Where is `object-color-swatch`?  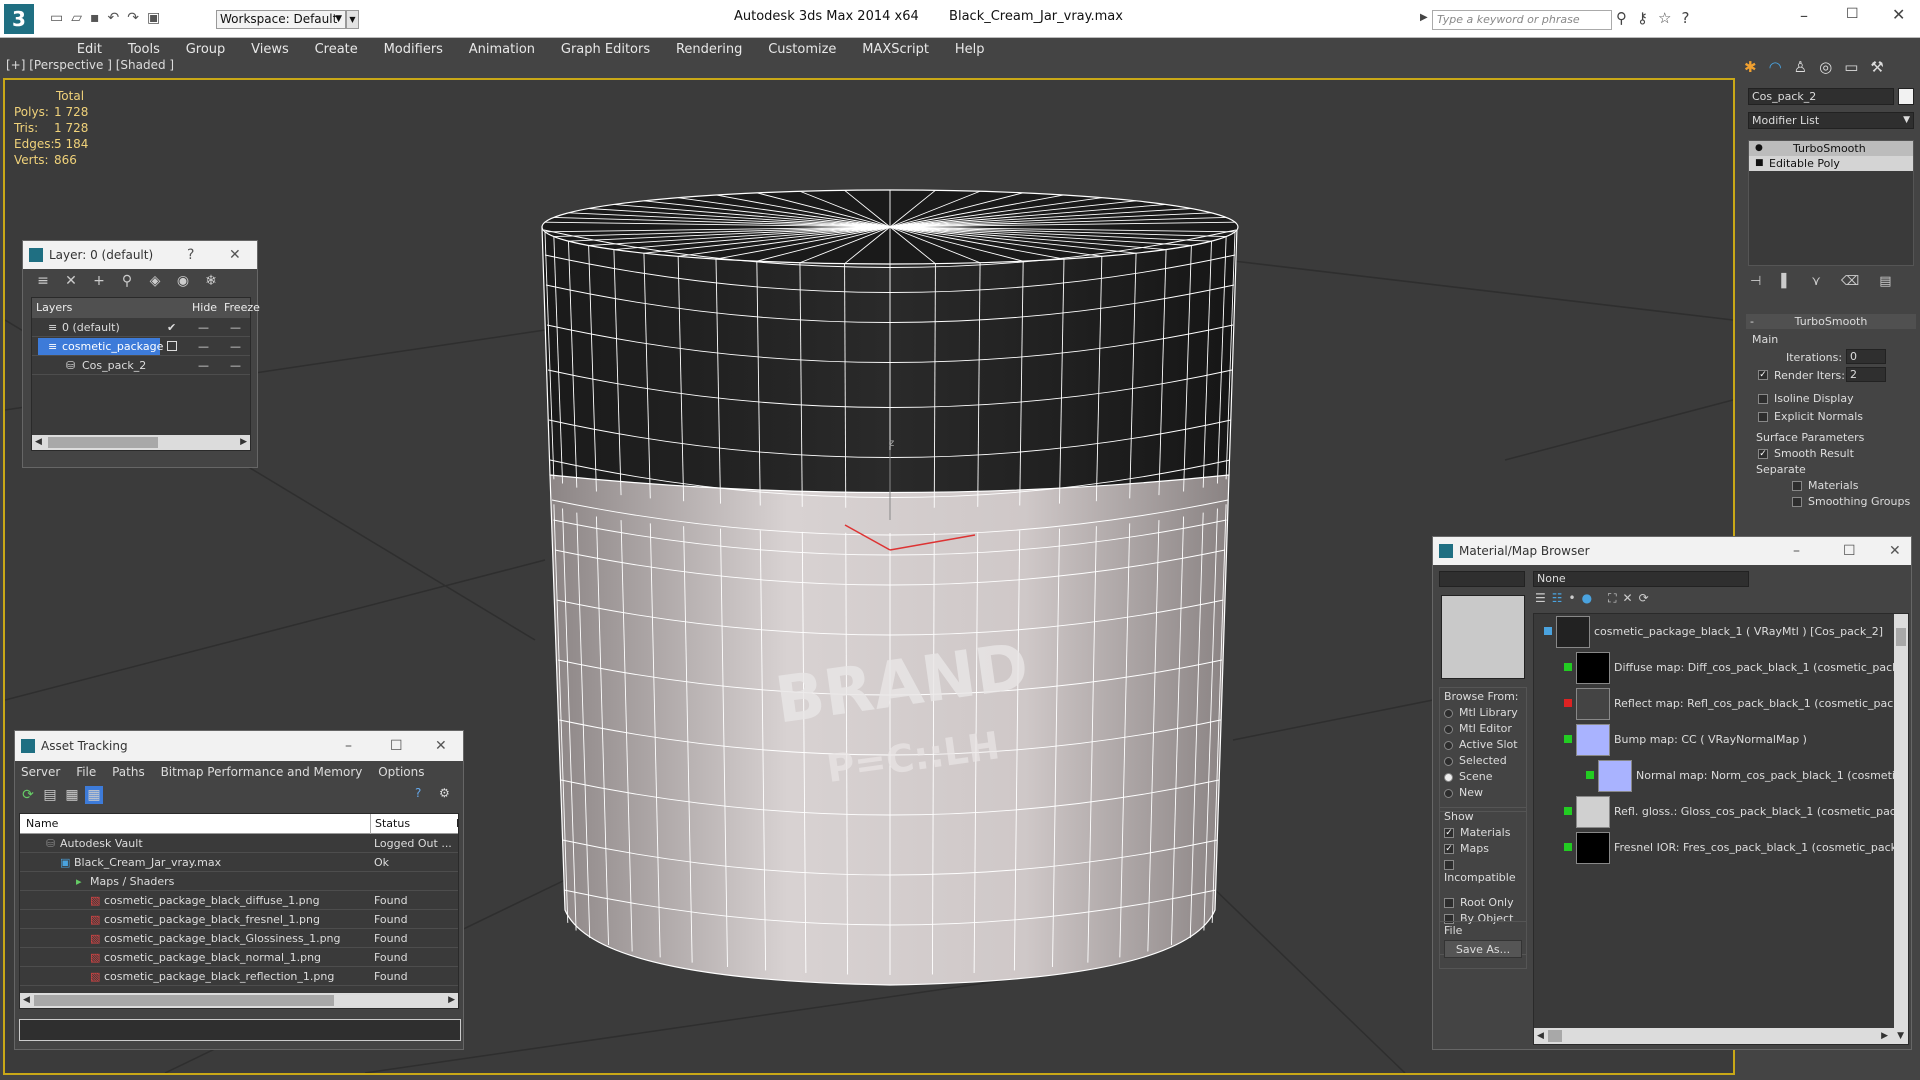
object-color-swatch is located at coordinates (1906, 96).